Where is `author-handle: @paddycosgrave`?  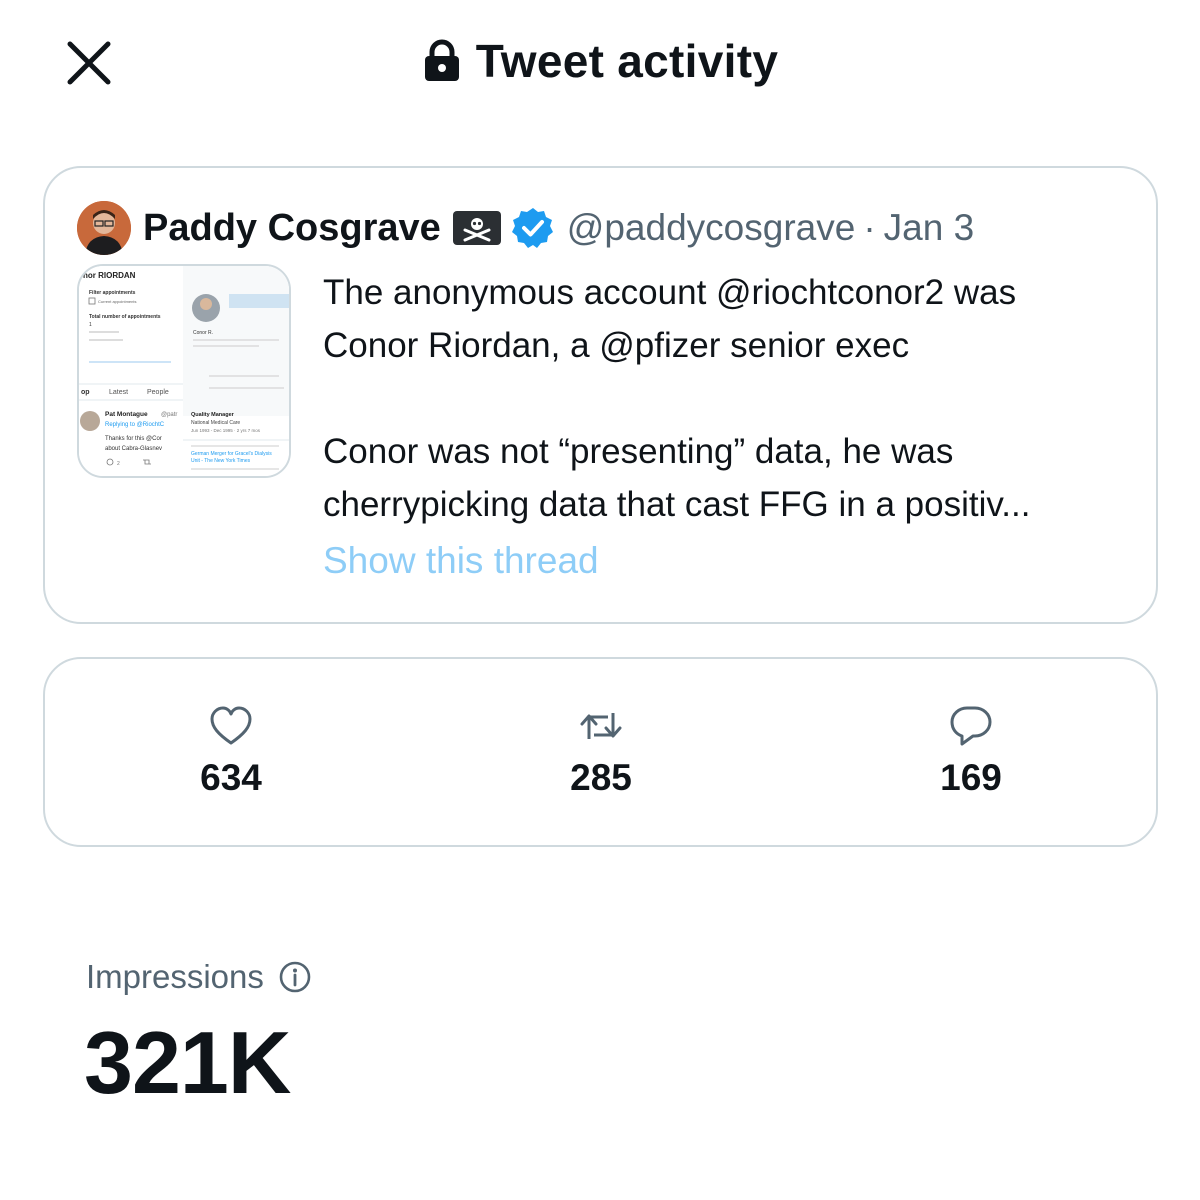
author-handle: @paddycosgrave is located at coordinates (711, 228).